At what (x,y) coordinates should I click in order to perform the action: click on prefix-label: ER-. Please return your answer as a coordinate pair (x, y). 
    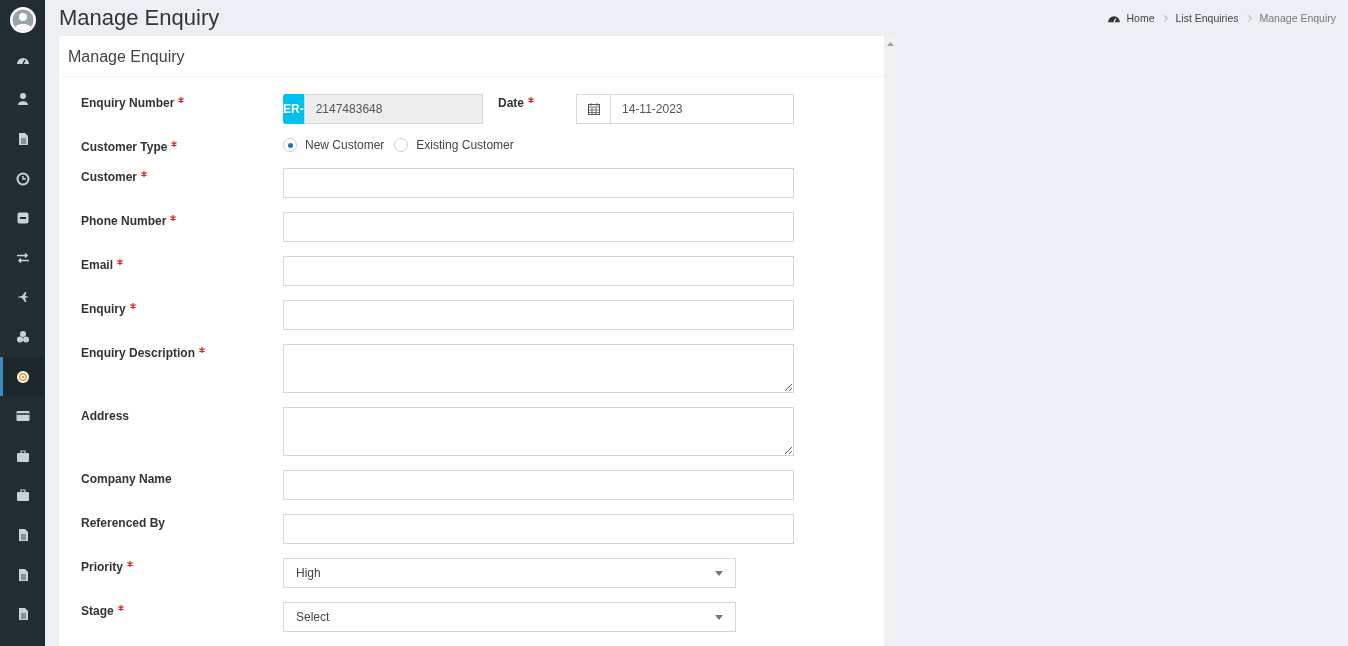
    Looking at the image, I should click on (293, 109).